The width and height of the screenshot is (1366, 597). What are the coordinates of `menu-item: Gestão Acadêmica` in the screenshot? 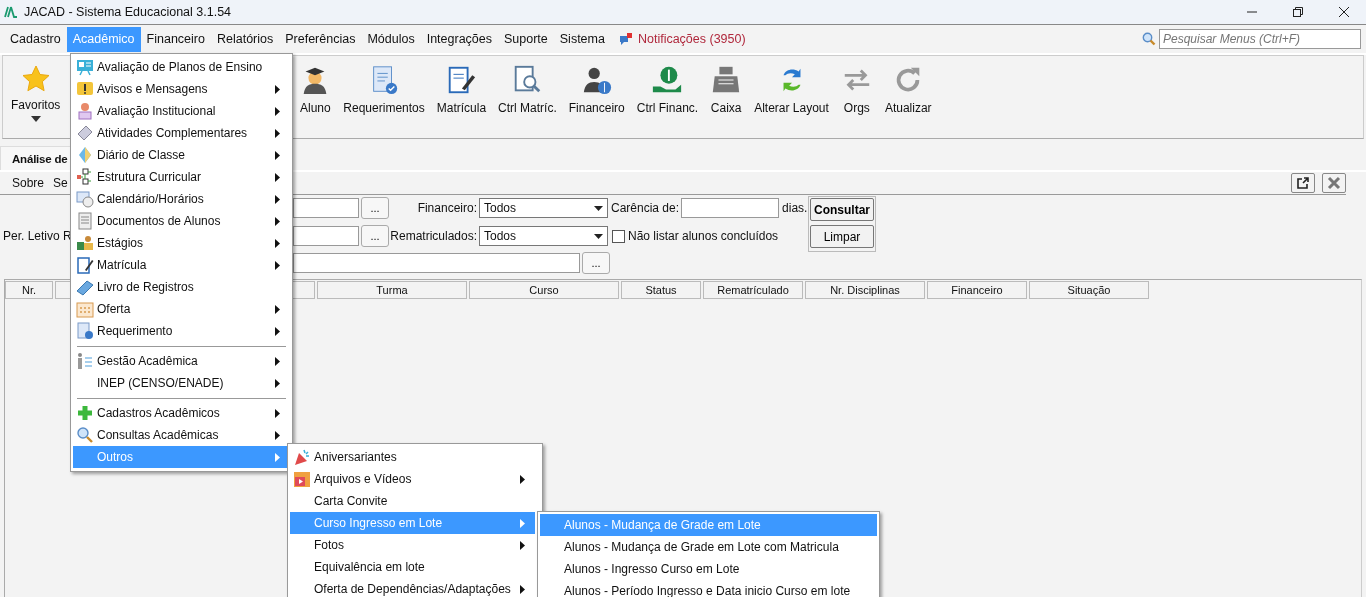 It's located at (181, 361).